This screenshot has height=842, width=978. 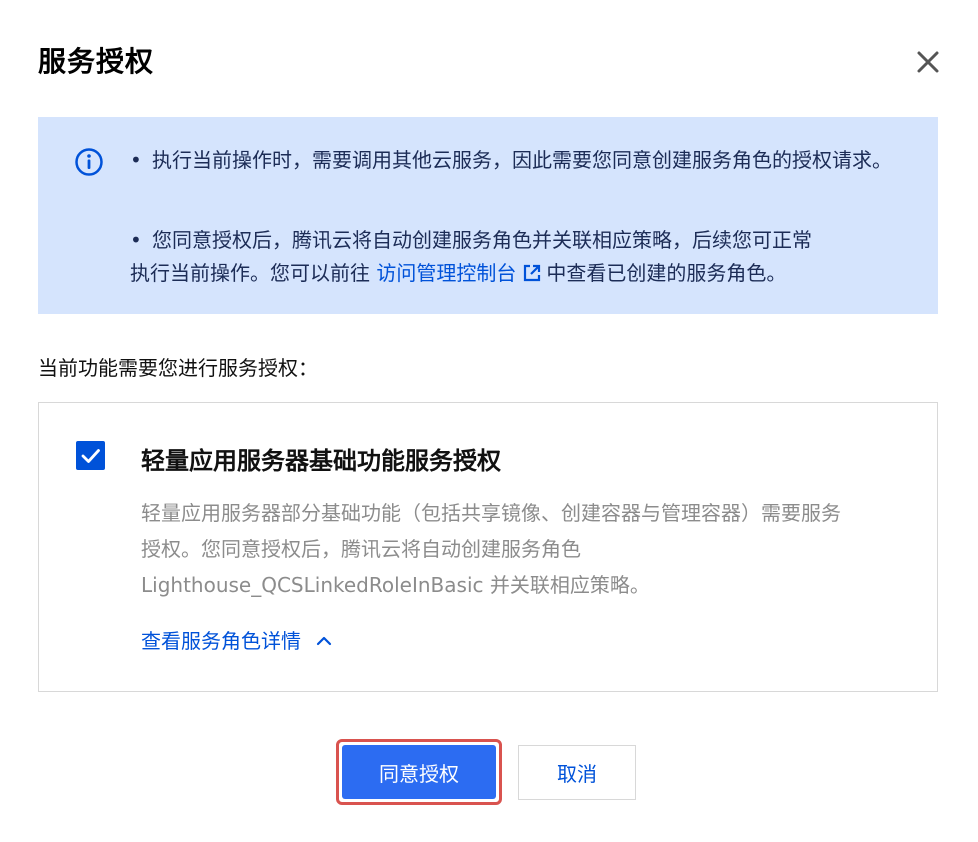 I want to click on close-icon, so click(x=928, y=62).